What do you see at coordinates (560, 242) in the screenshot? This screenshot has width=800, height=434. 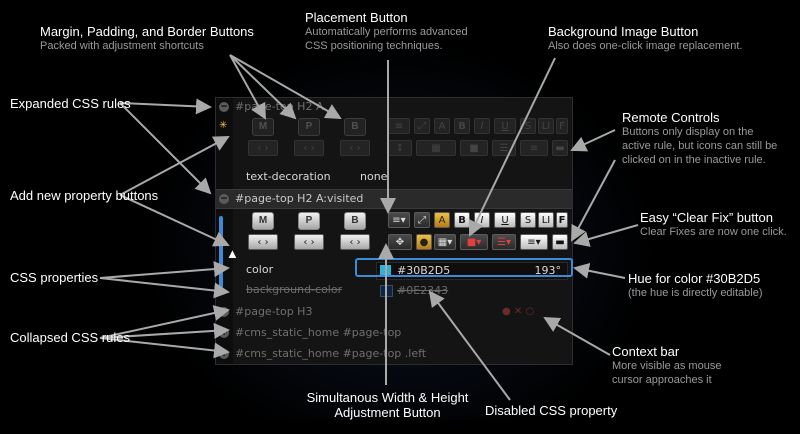 I see `clear-fix-button: ▬` at bounding box center [560, 242].